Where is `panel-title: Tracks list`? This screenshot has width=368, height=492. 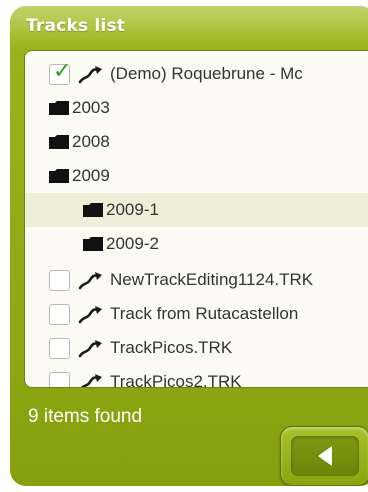 panel-title: Tracks list is located at coordinates (76, 26).